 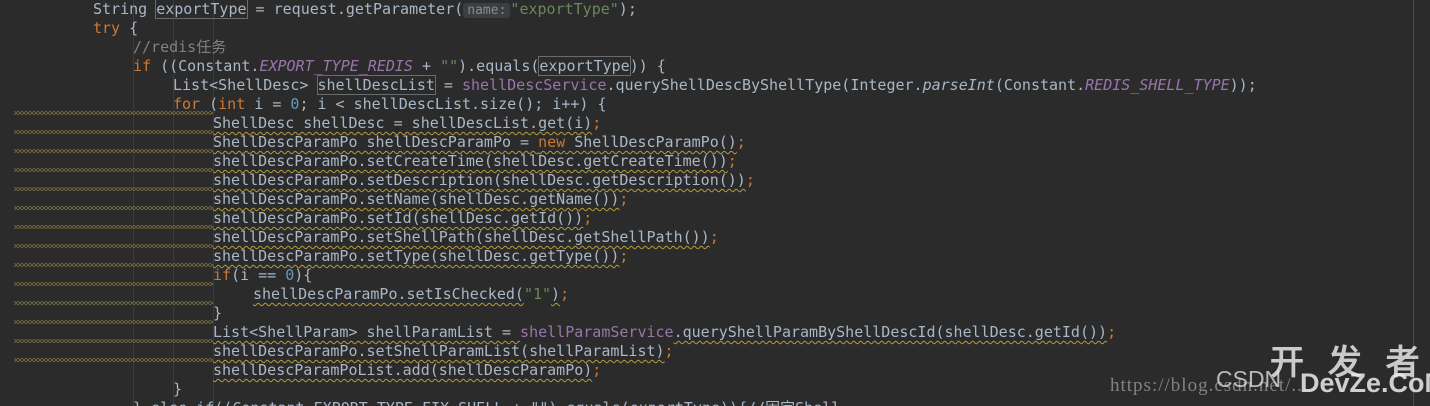 I want to click on code-token: parseInt, so click(x=958, y=85).